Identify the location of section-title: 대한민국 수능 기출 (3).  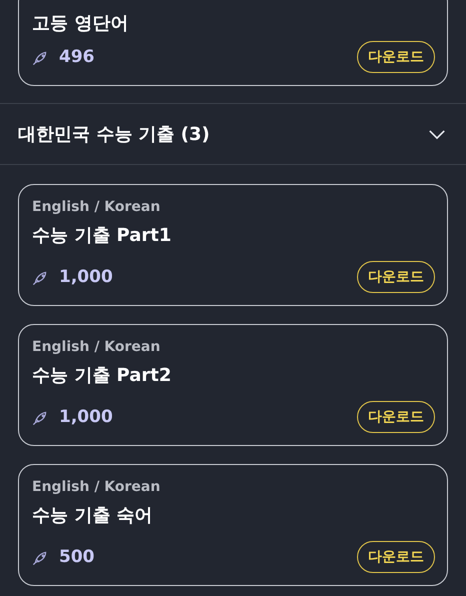
(114, 134).